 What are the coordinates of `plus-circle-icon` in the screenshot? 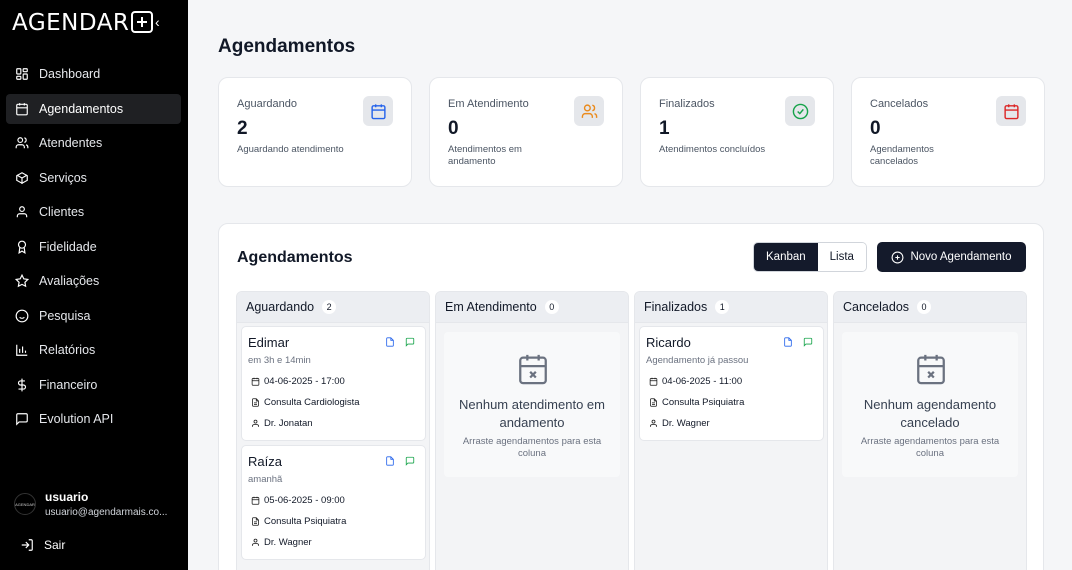 It's located at (898, 257).